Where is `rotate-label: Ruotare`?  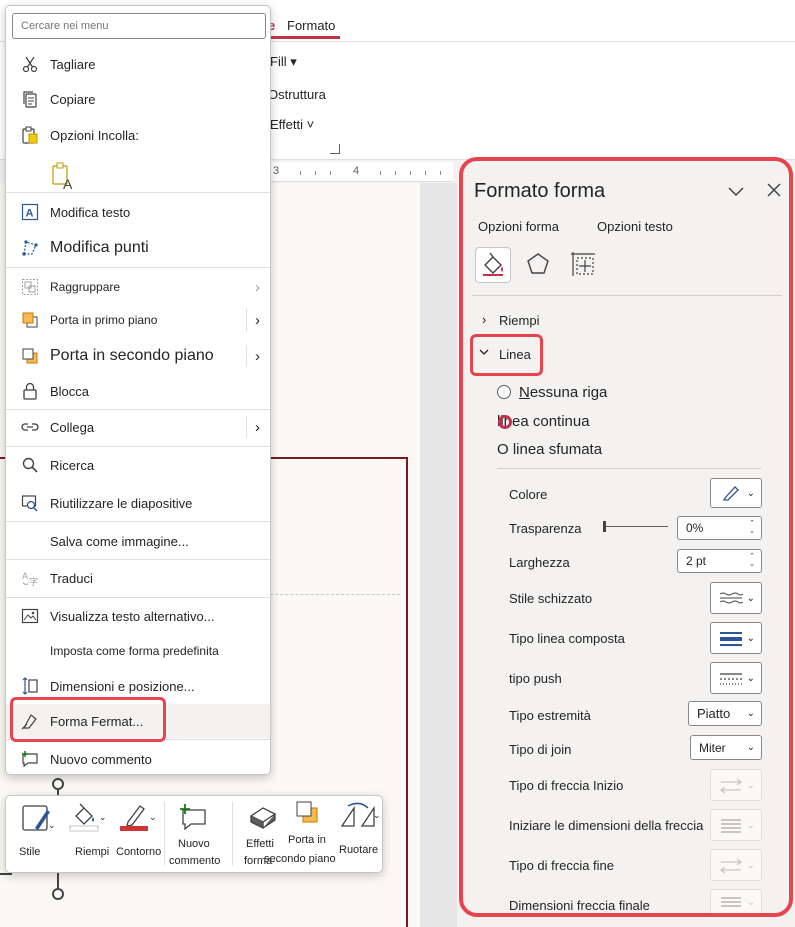
rotate-label: Ruotare is located at coordinates (359, 850).